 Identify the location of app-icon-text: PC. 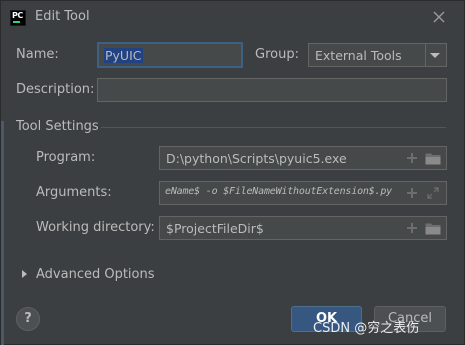
(17, 15).